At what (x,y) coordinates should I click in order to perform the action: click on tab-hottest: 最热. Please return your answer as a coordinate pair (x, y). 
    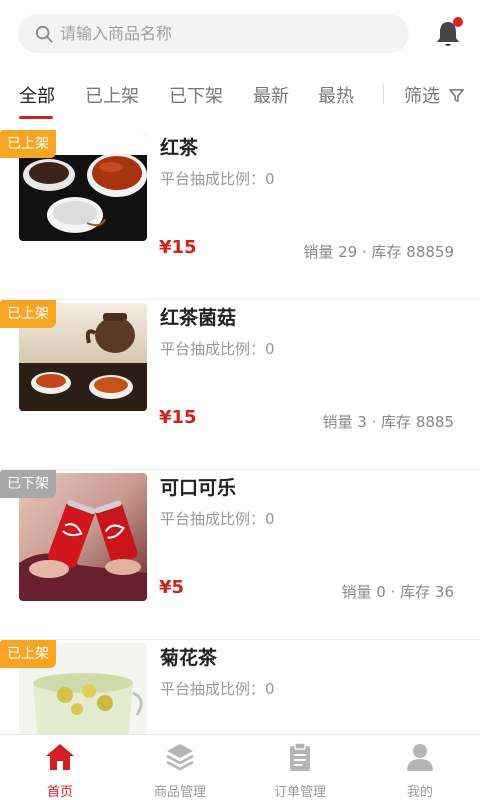
    Looking at the image, I should click on (336, 95).